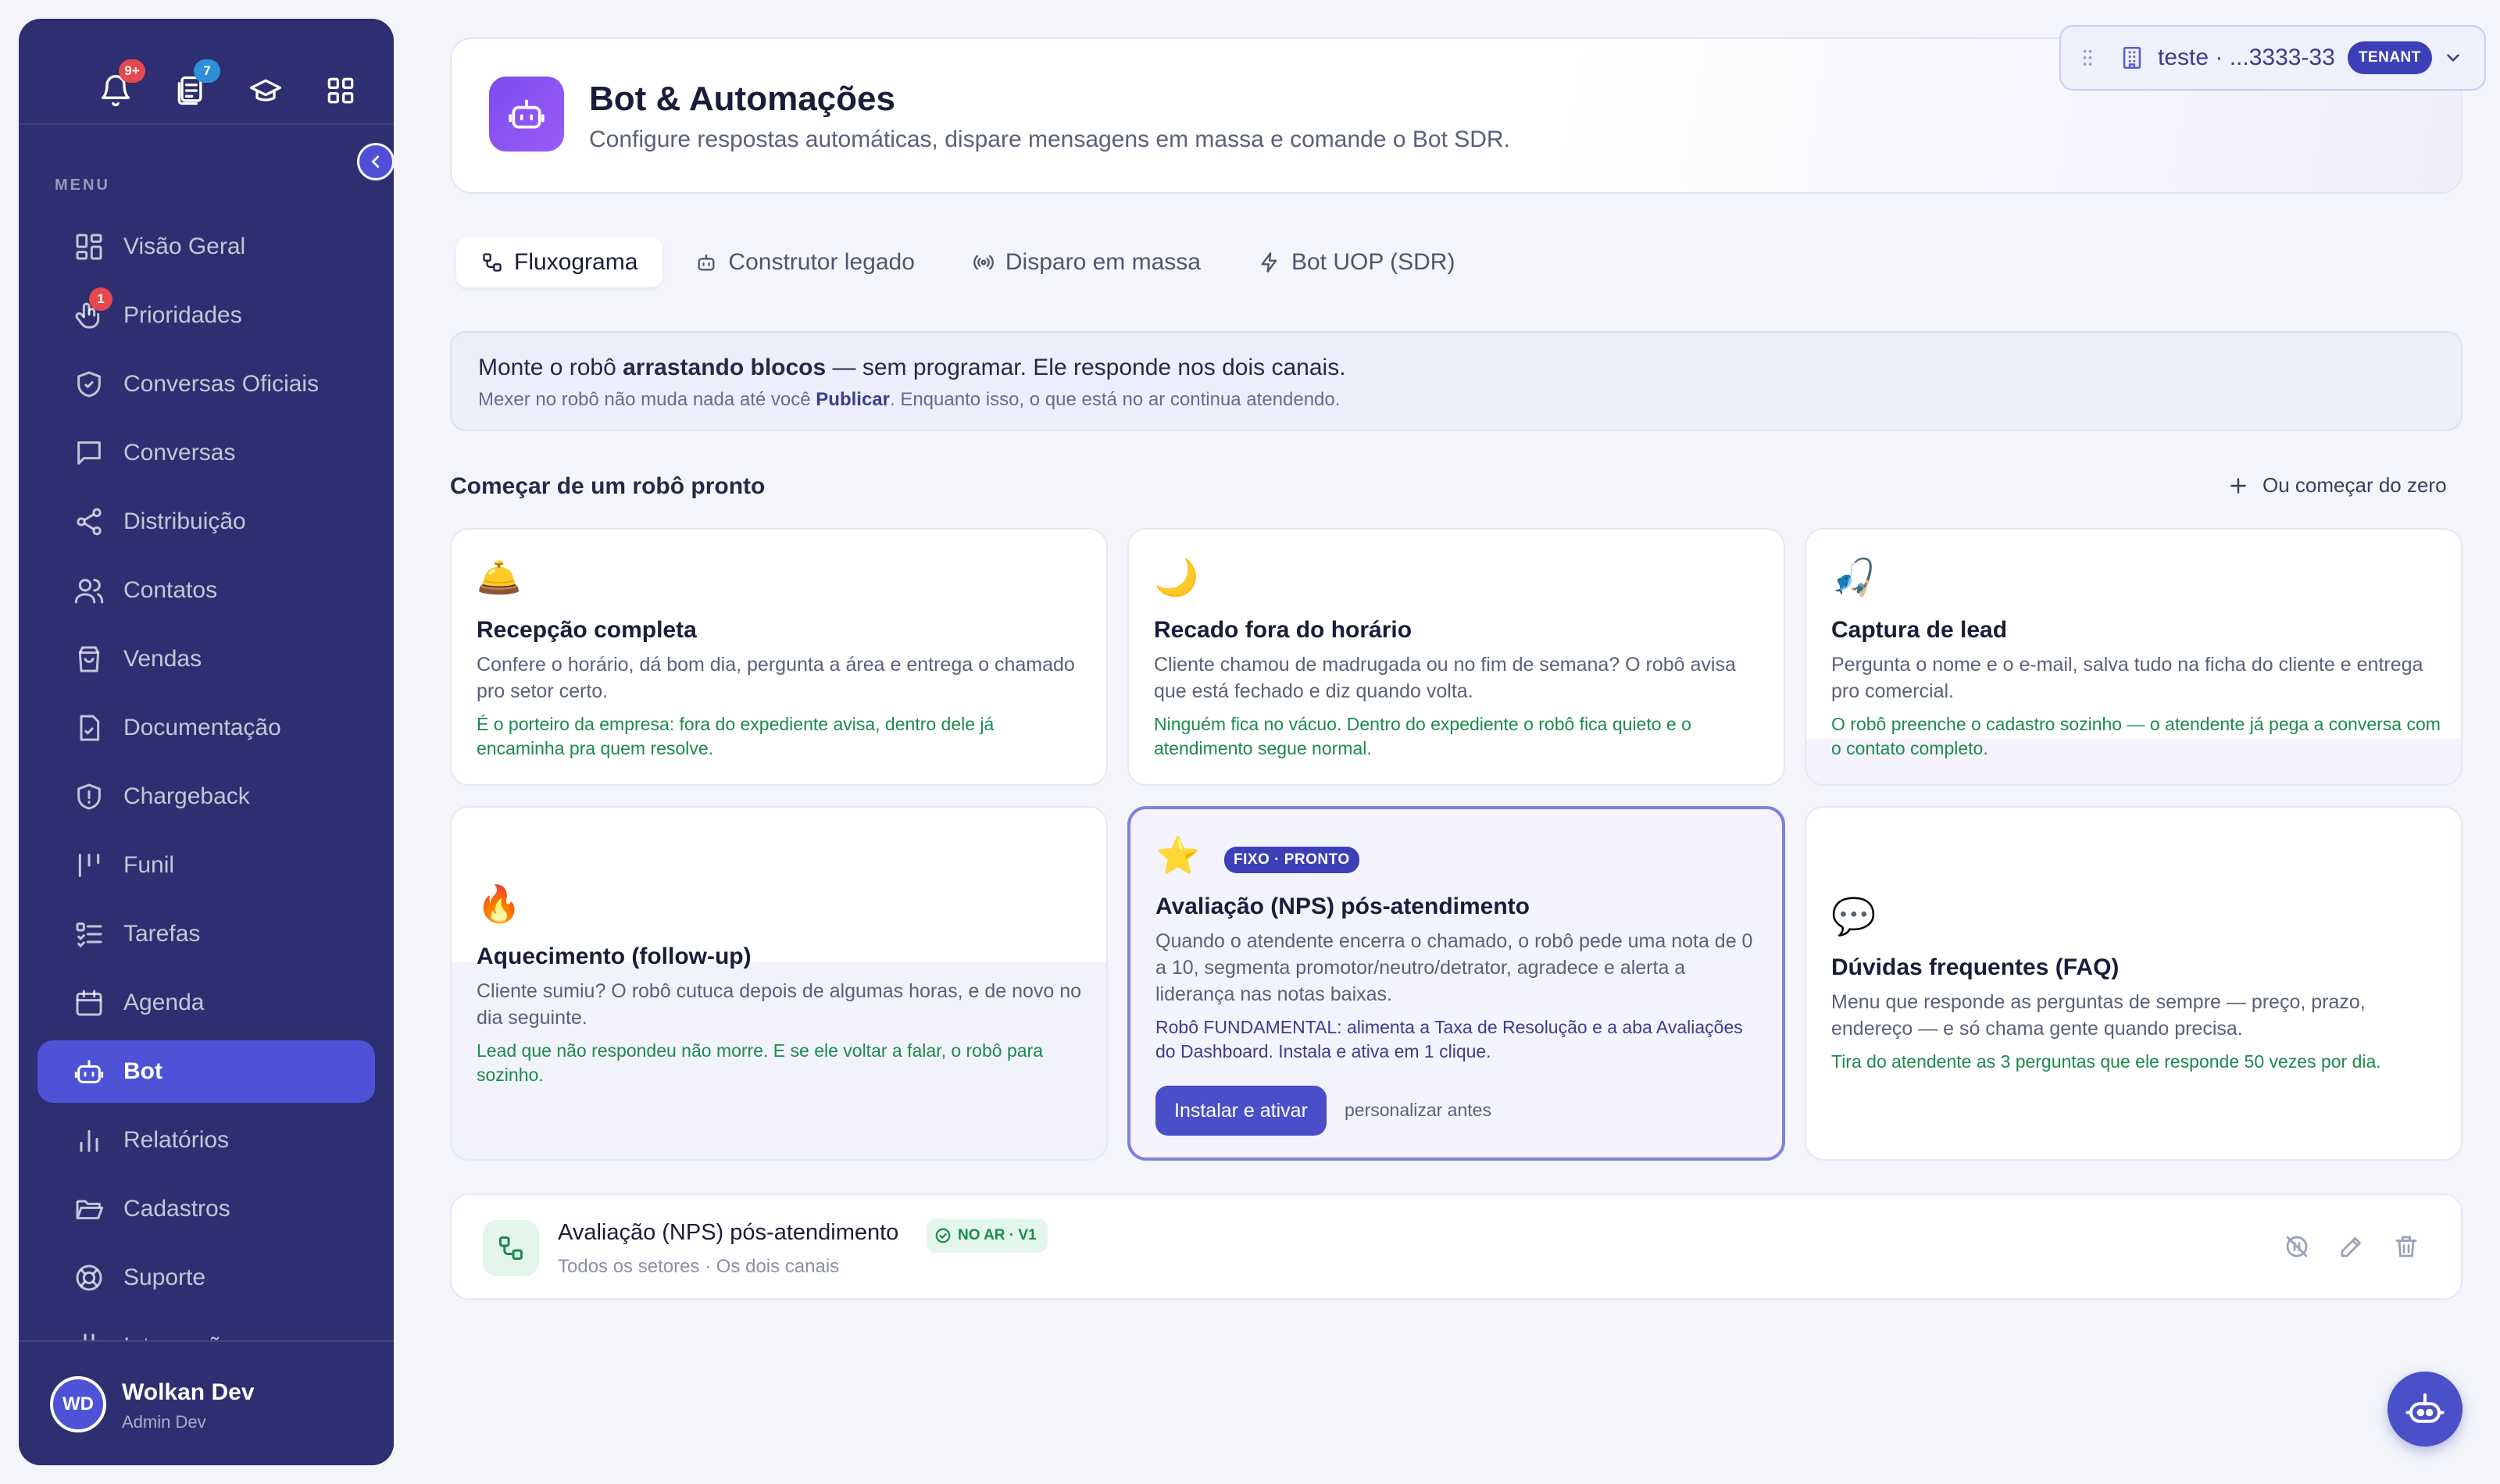 This screenshot has height=1484, width=2500. I want to click on trash-icon, so click(2406, 1247).